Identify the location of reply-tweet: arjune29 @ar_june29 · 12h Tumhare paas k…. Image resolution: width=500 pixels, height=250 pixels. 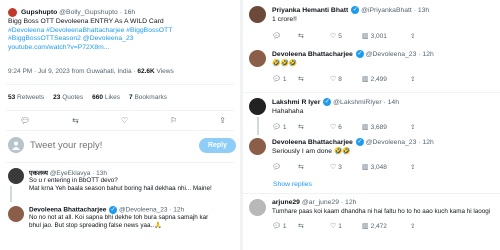
(372, 214).